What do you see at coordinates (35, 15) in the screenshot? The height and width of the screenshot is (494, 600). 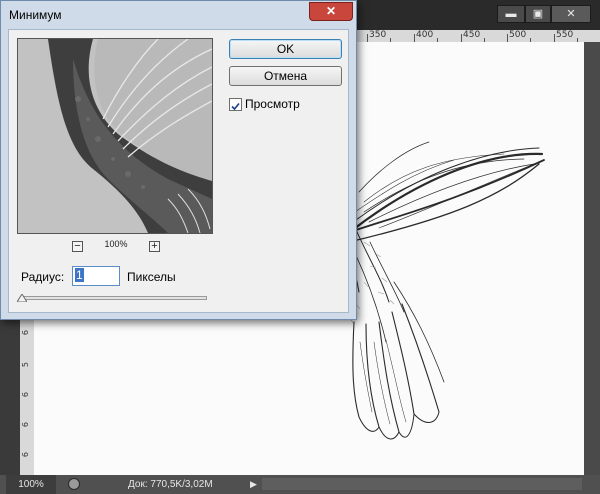 I see `dialog-title: Минимум` at bounding box center [35, 15].